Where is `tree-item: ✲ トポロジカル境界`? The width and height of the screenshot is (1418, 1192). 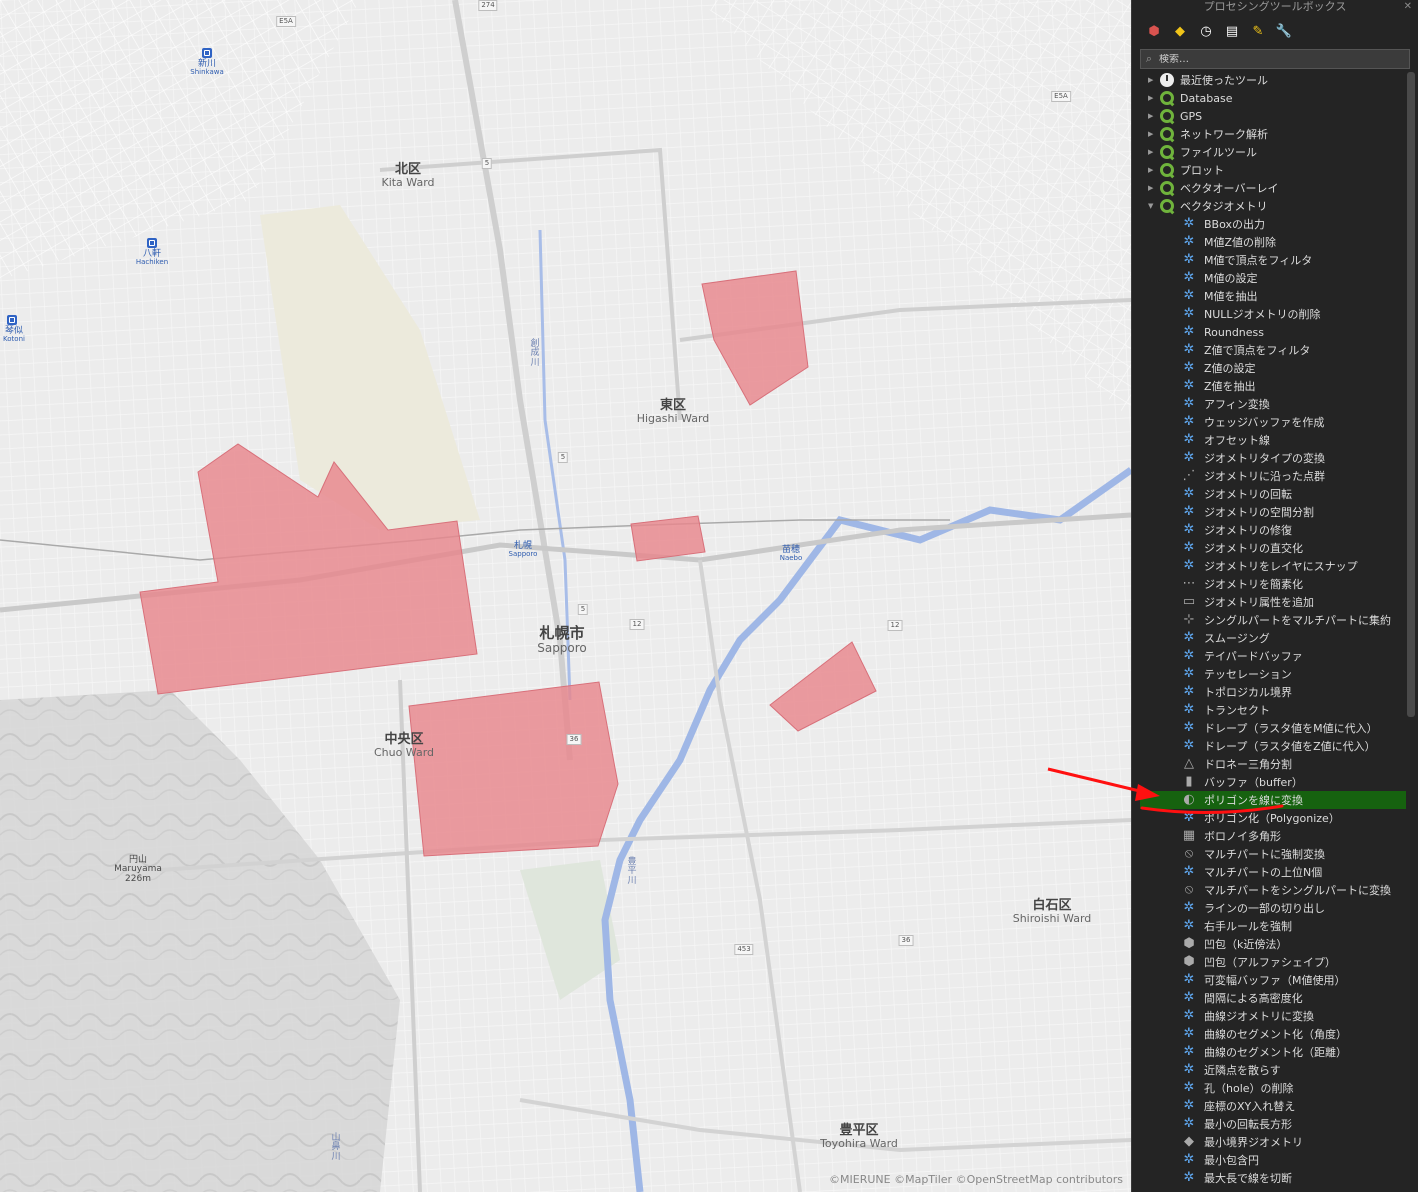 tree-item: ✲ トポロジカル境界 is located at coordinates (1269, 692).